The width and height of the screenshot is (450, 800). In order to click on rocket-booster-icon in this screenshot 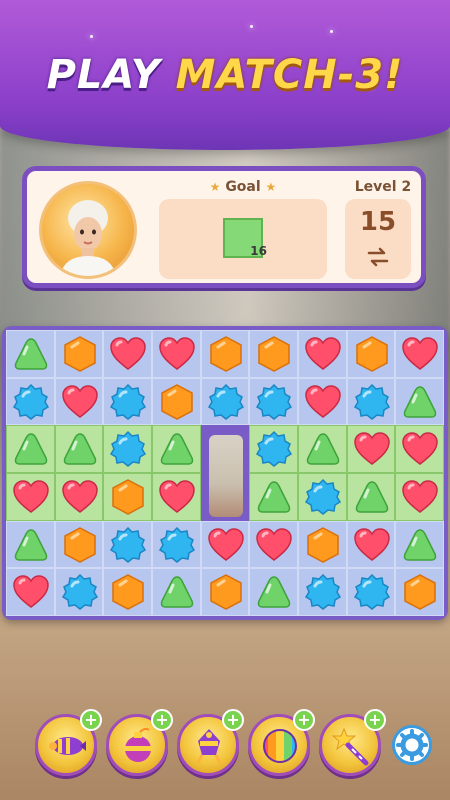, I will do `click(67, 746)`.